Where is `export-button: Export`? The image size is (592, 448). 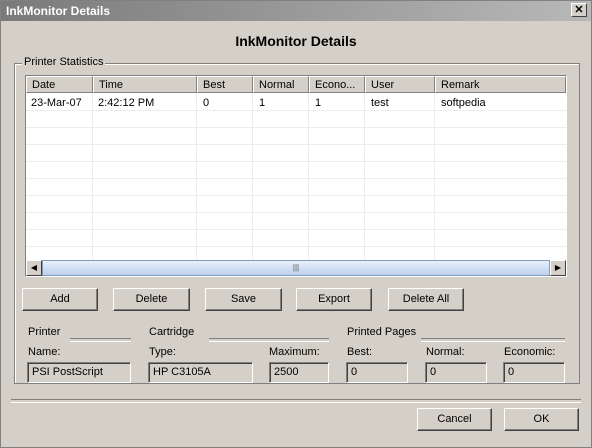 export-button: Export is located at coordinates (334, 299).